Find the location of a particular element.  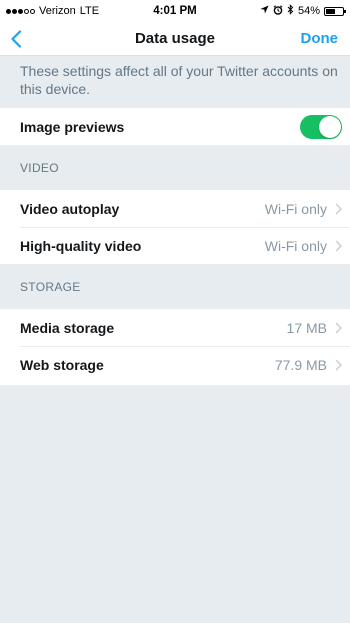

network-type: LTE is located at coordinates (89, 11).